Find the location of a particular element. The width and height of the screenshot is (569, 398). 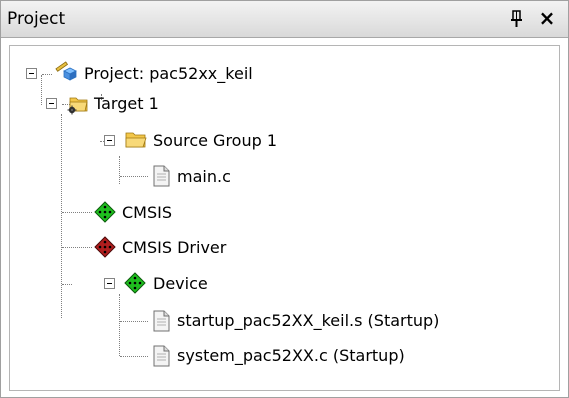

tree-node-label: system_pac52XX.c (Startup) is located at coordinates (291, 355).